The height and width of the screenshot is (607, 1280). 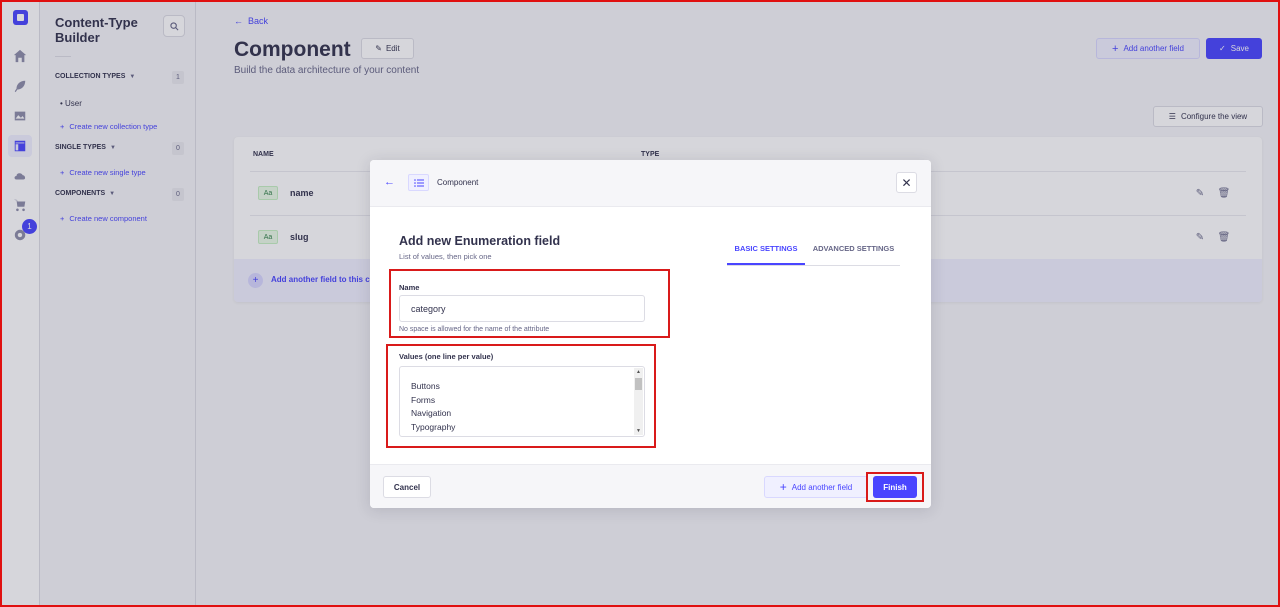 What do you see at coordinates (783, 487) in the screenshot?
I see `plus-icon: +` at bounding box center [783, 487].